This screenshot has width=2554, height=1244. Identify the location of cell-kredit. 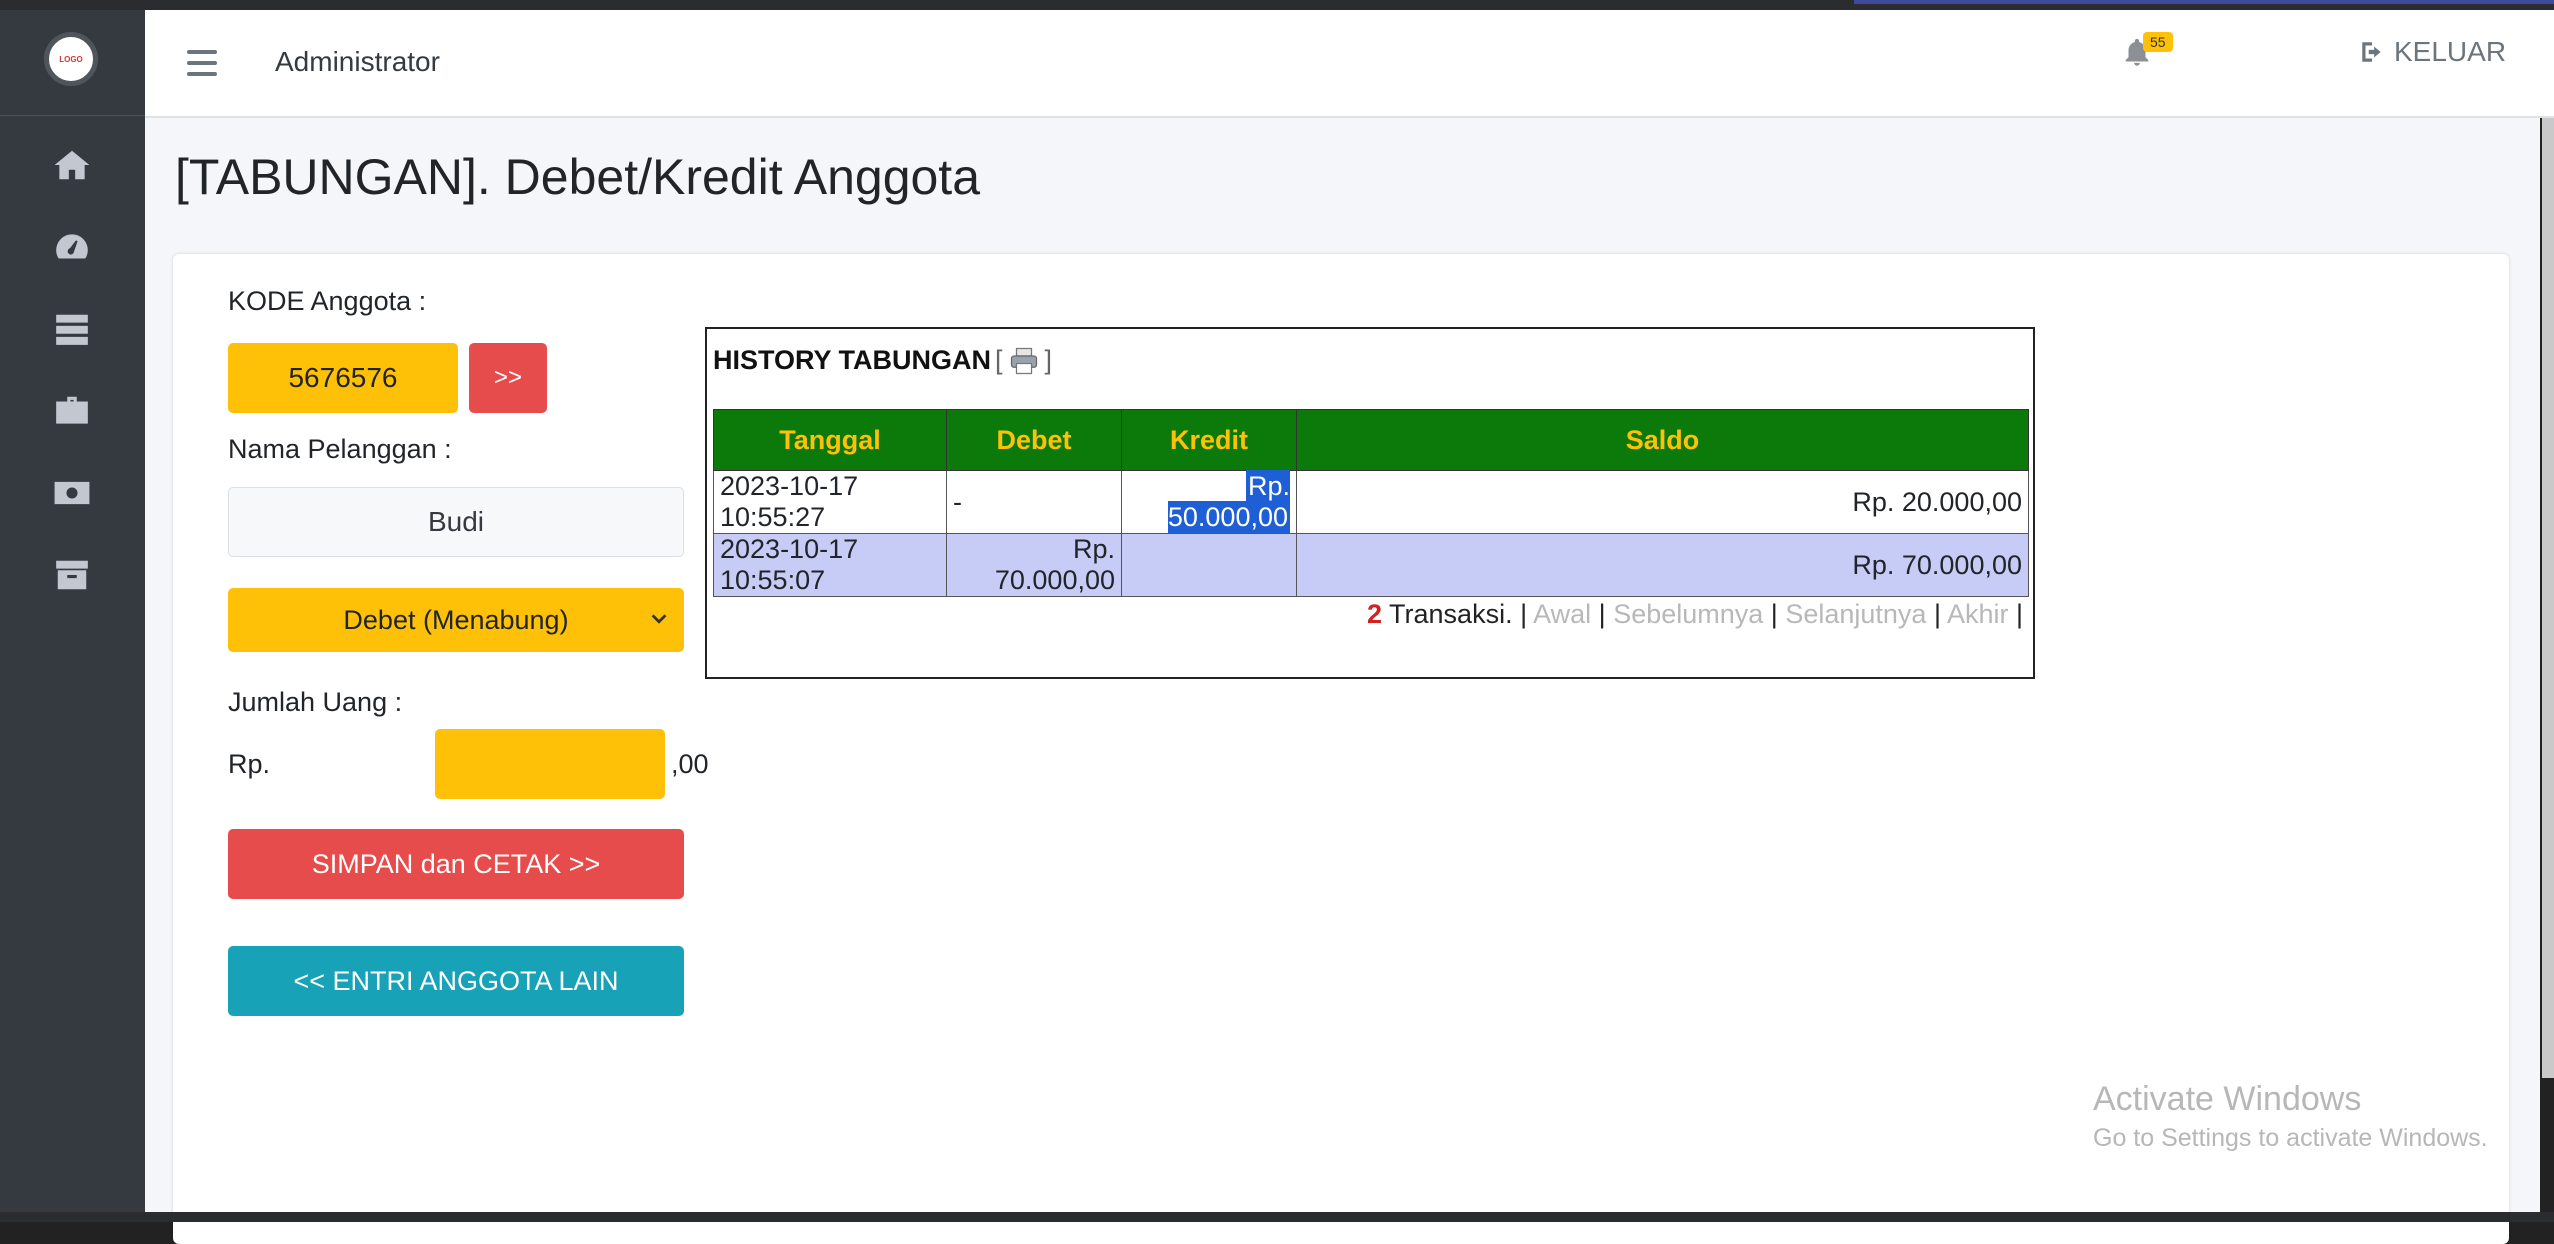
(1209, 565).